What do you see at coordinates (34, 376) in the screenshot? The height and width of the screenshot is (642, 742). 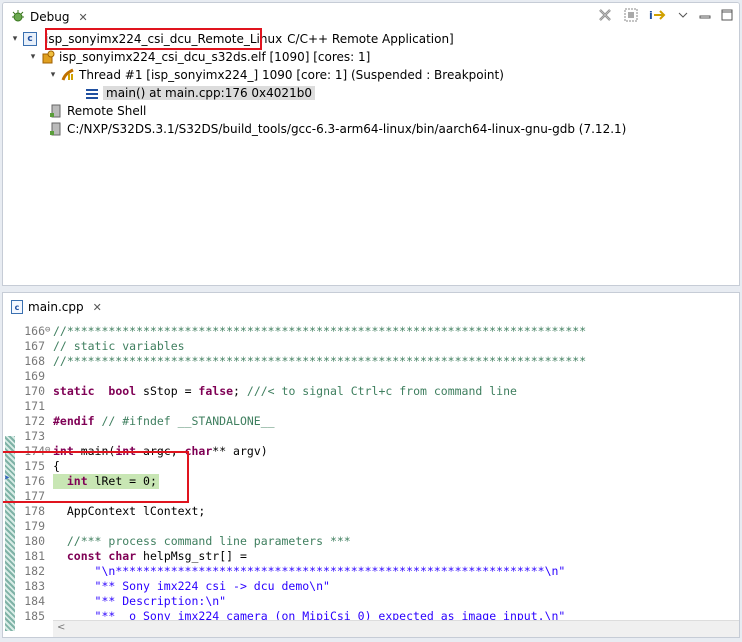 I see `line-number: 169` at bounding box center [34, 376].